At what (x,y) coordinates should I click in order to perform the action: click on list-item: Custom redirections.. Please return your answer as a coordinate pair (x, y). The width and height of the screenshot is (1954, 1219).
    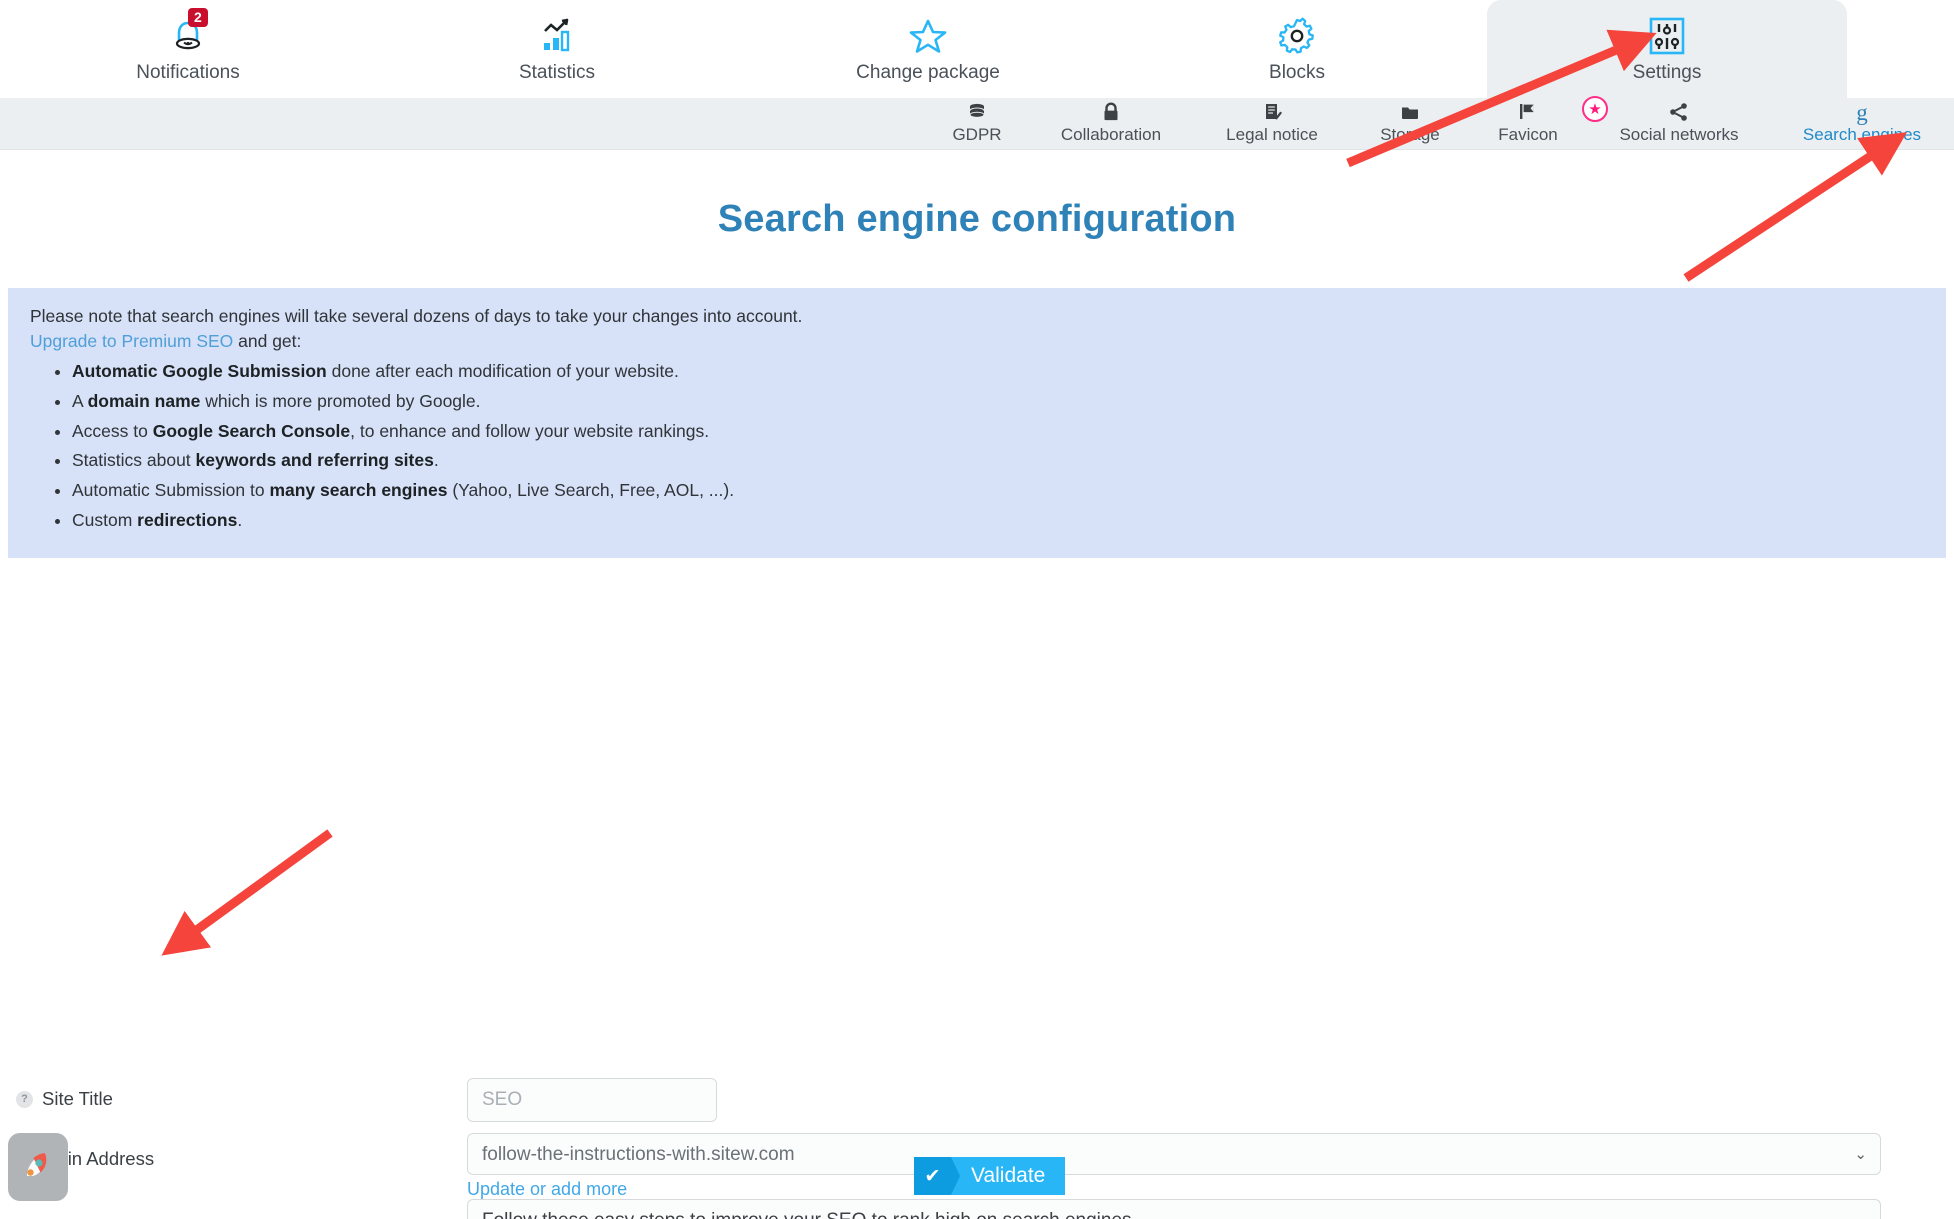
    Looking at the image, I should click on (998, 520).